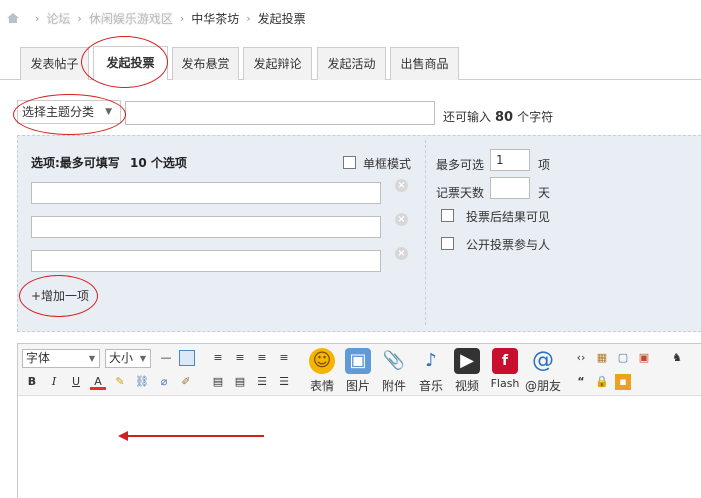 Image resolution: width=701 pixels, height=498 pixels. I want to click on tab-poll: 发起投票, so click(130, 63).